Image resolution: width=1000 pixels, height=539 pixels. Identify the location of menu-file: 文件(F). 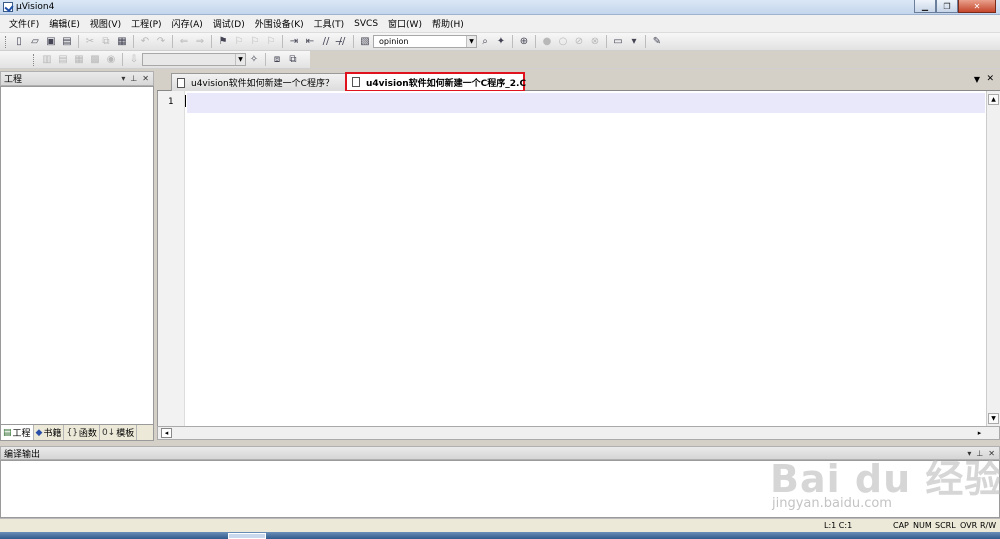
(24, 23).